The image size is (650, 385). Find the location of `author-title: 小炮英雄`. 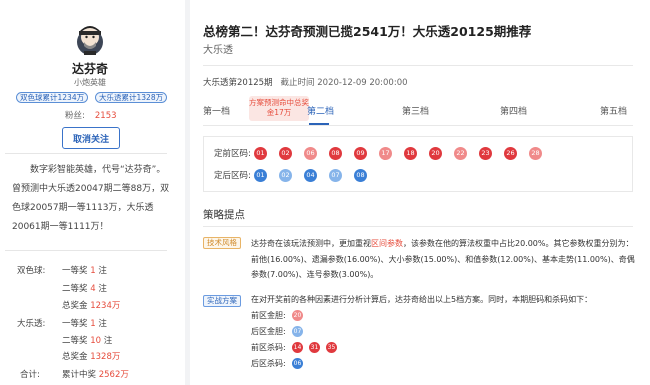

author-title: 小炮英雄 is located at coordinates (90, 82).